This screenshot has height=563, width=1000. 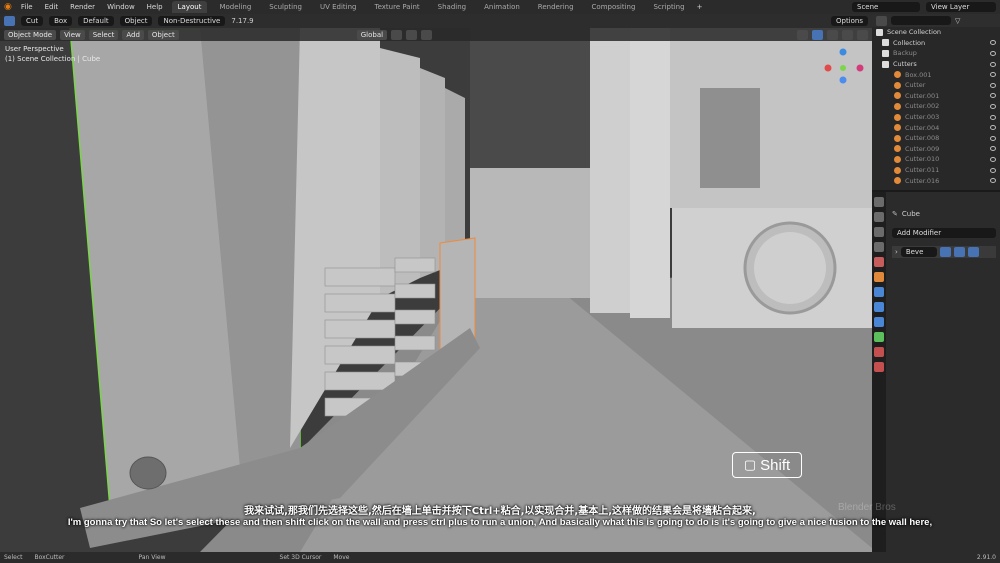 What do you see at coordinates (338, 7) in the screenshot?
I see `tab-uv-editing: UV Editing` at bounding box center [338, 7].